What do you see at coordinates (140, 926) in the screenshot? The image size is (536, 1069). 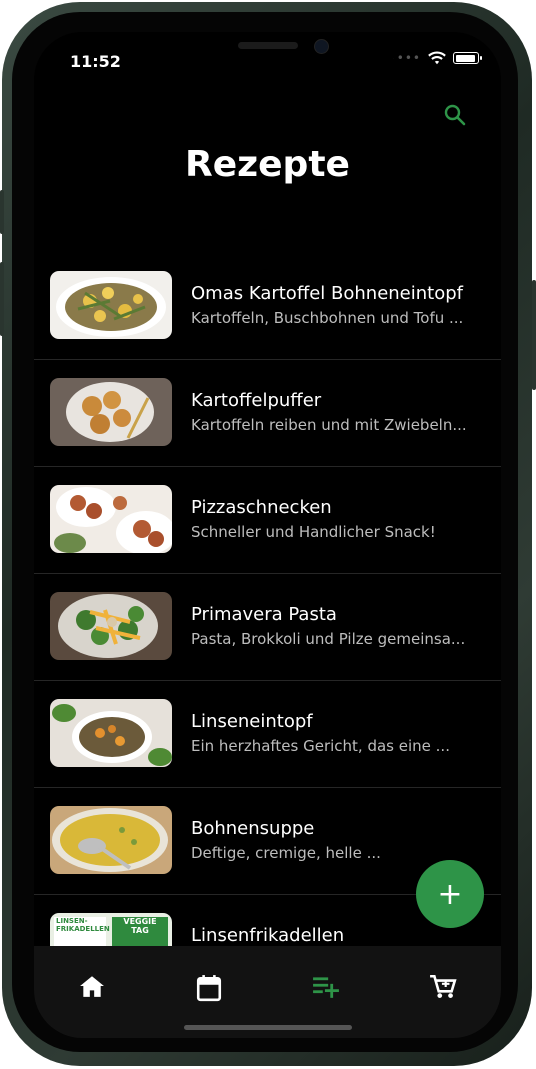 I see `thumbnail-label: VEGGIE TAG` at bounding box center [140, 926].